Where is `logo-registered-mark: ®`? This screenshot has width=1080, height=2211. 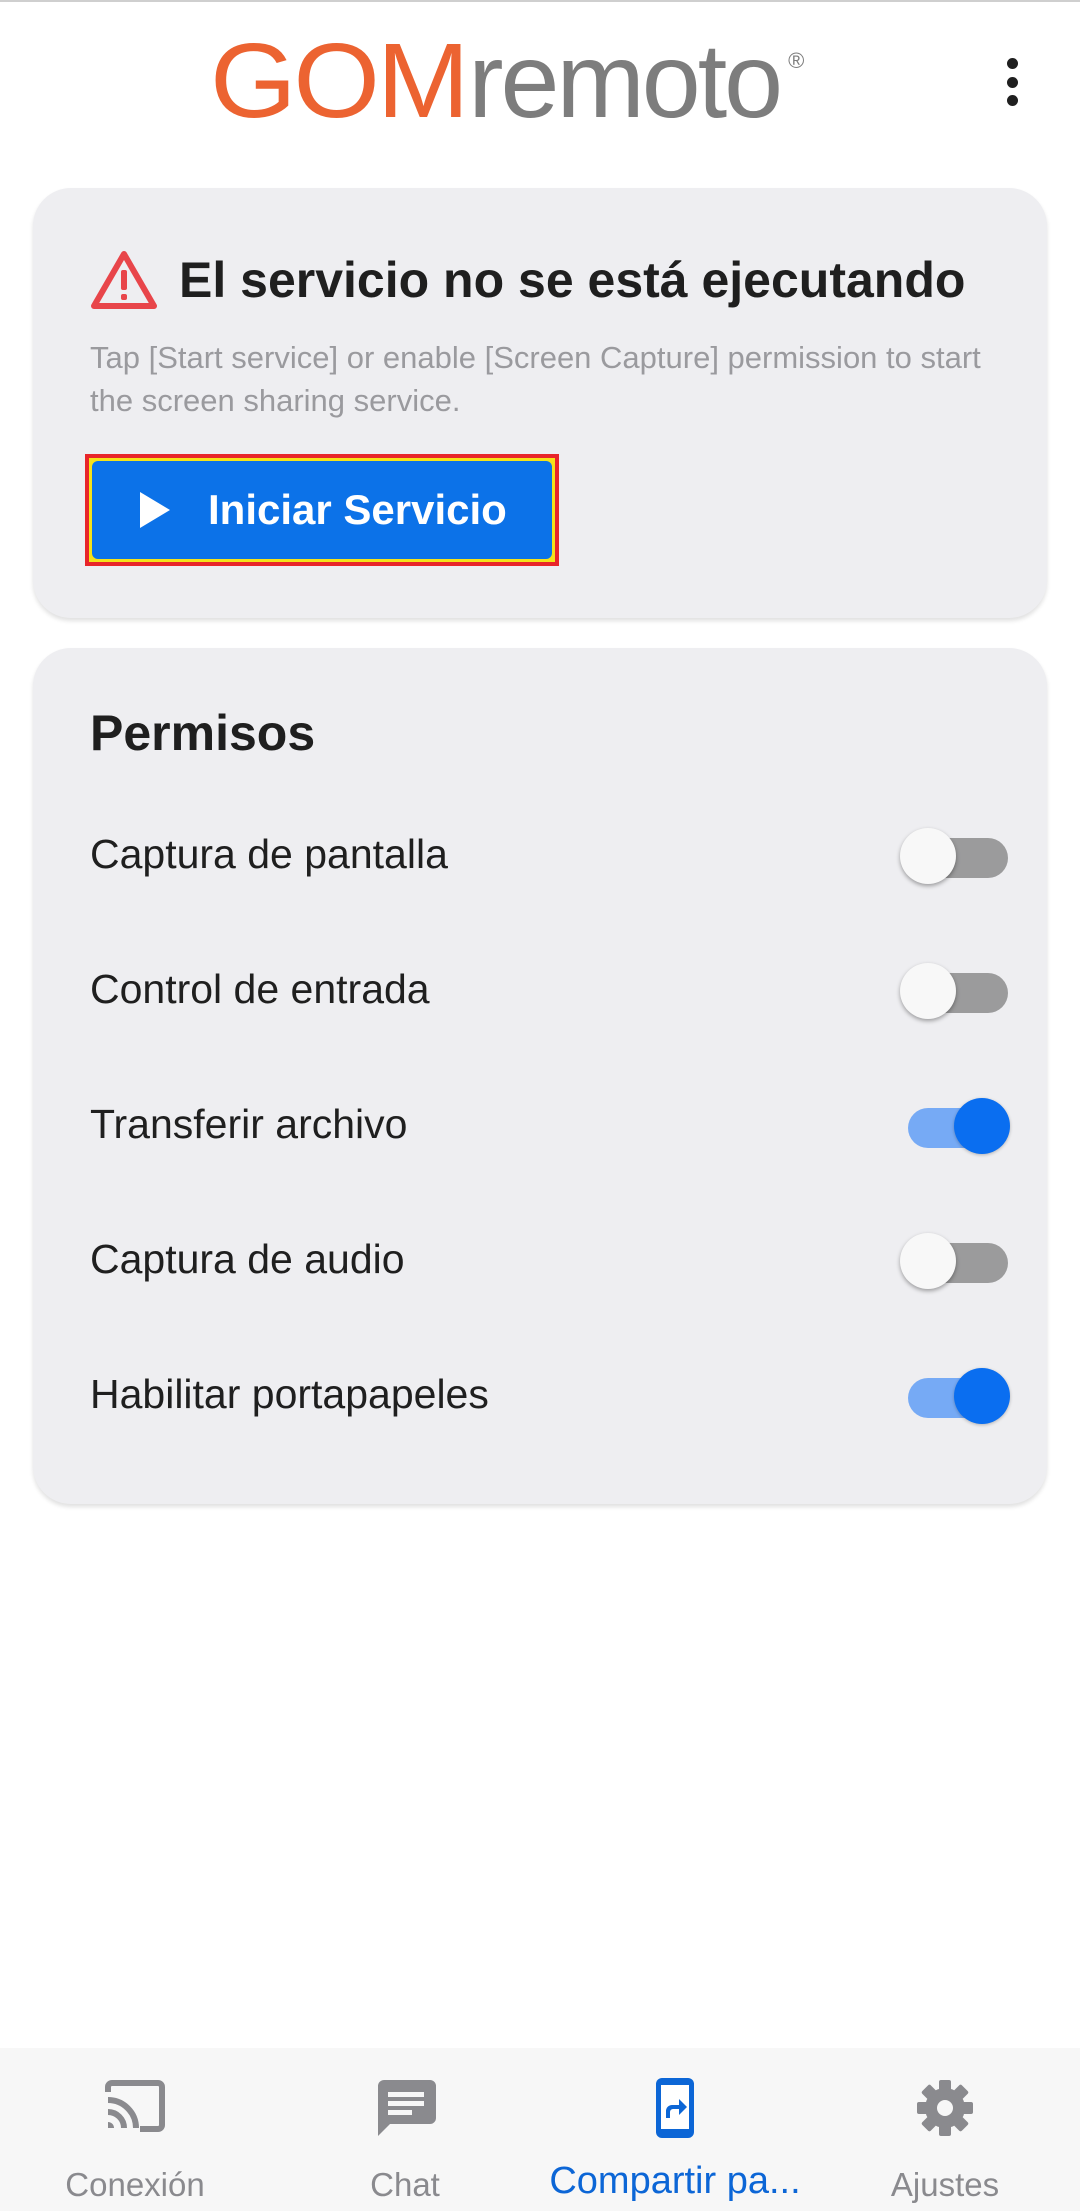 logo-registered-mark: ® is located at coordinates (796, 60).